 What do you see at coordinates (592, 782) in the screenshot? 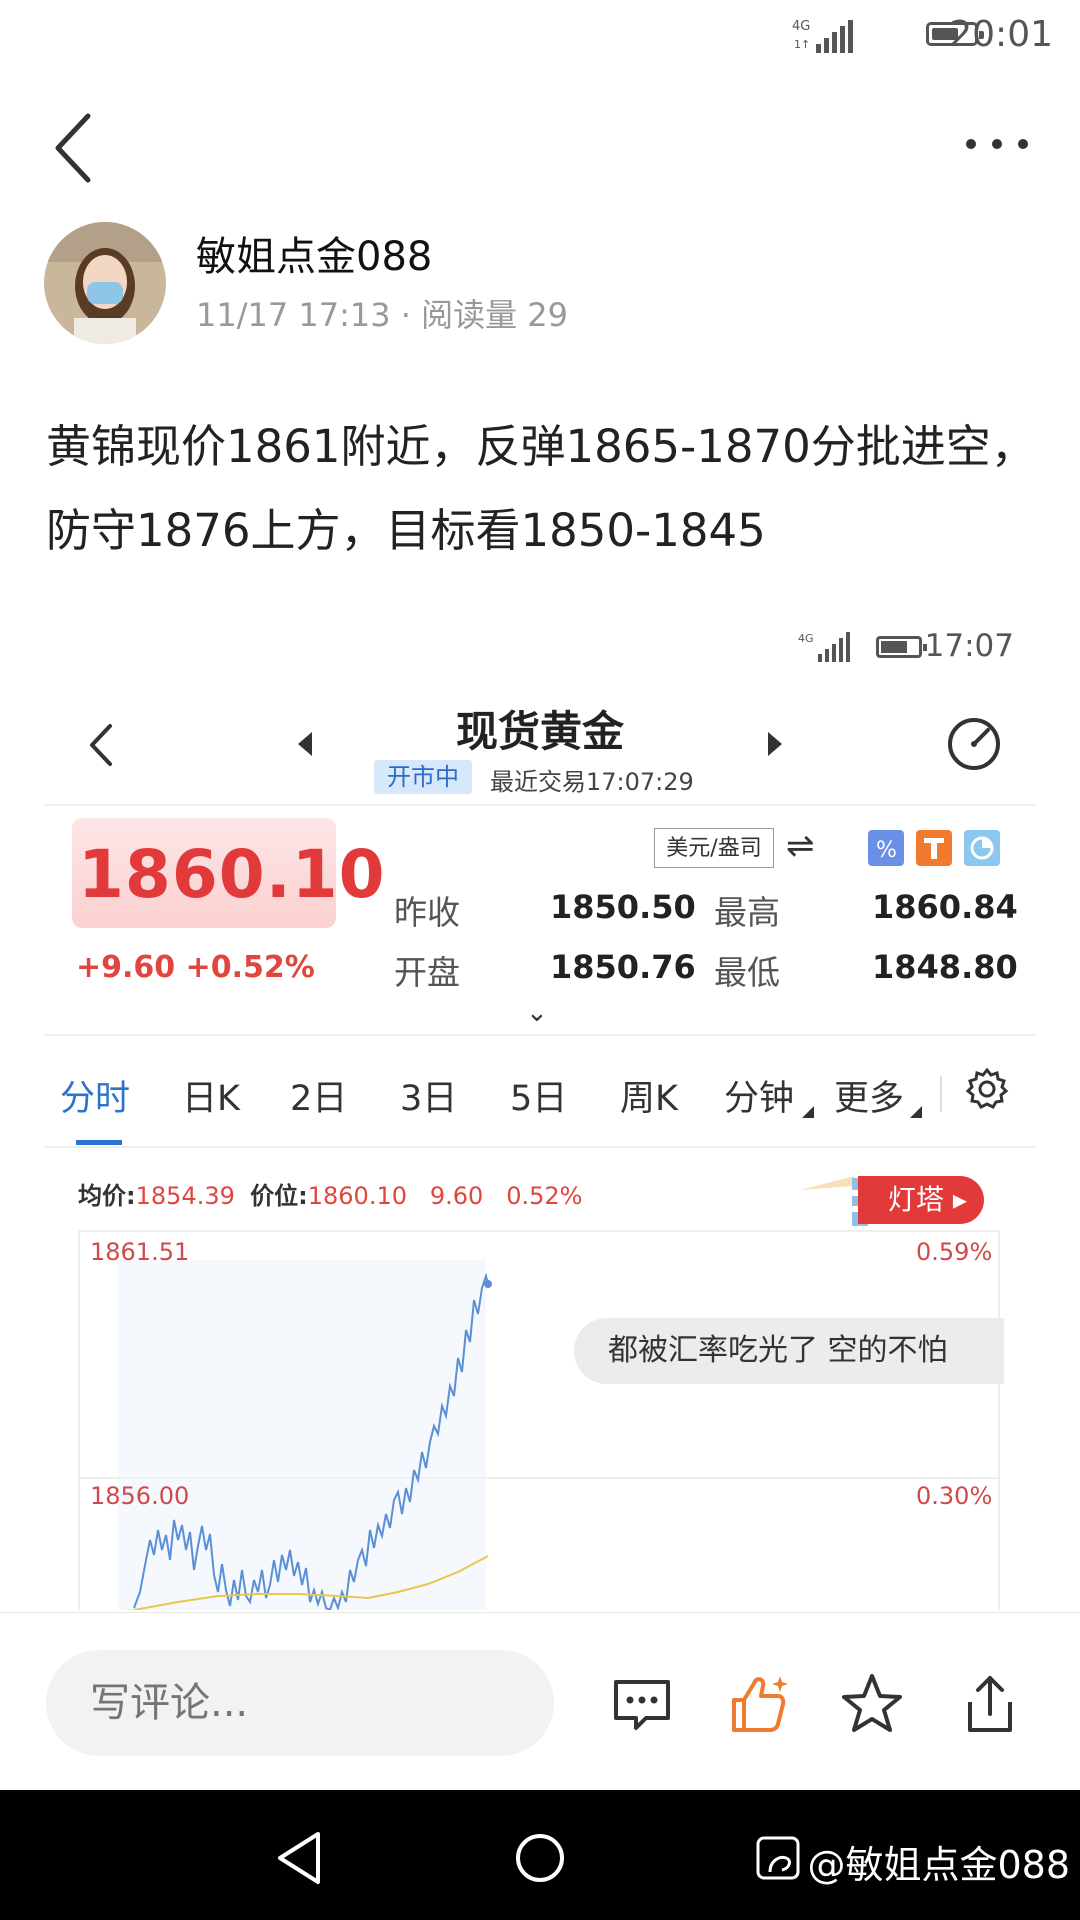
I see `last-trade-time: 最近交易17:07:29` at bounding box center [592, 782].